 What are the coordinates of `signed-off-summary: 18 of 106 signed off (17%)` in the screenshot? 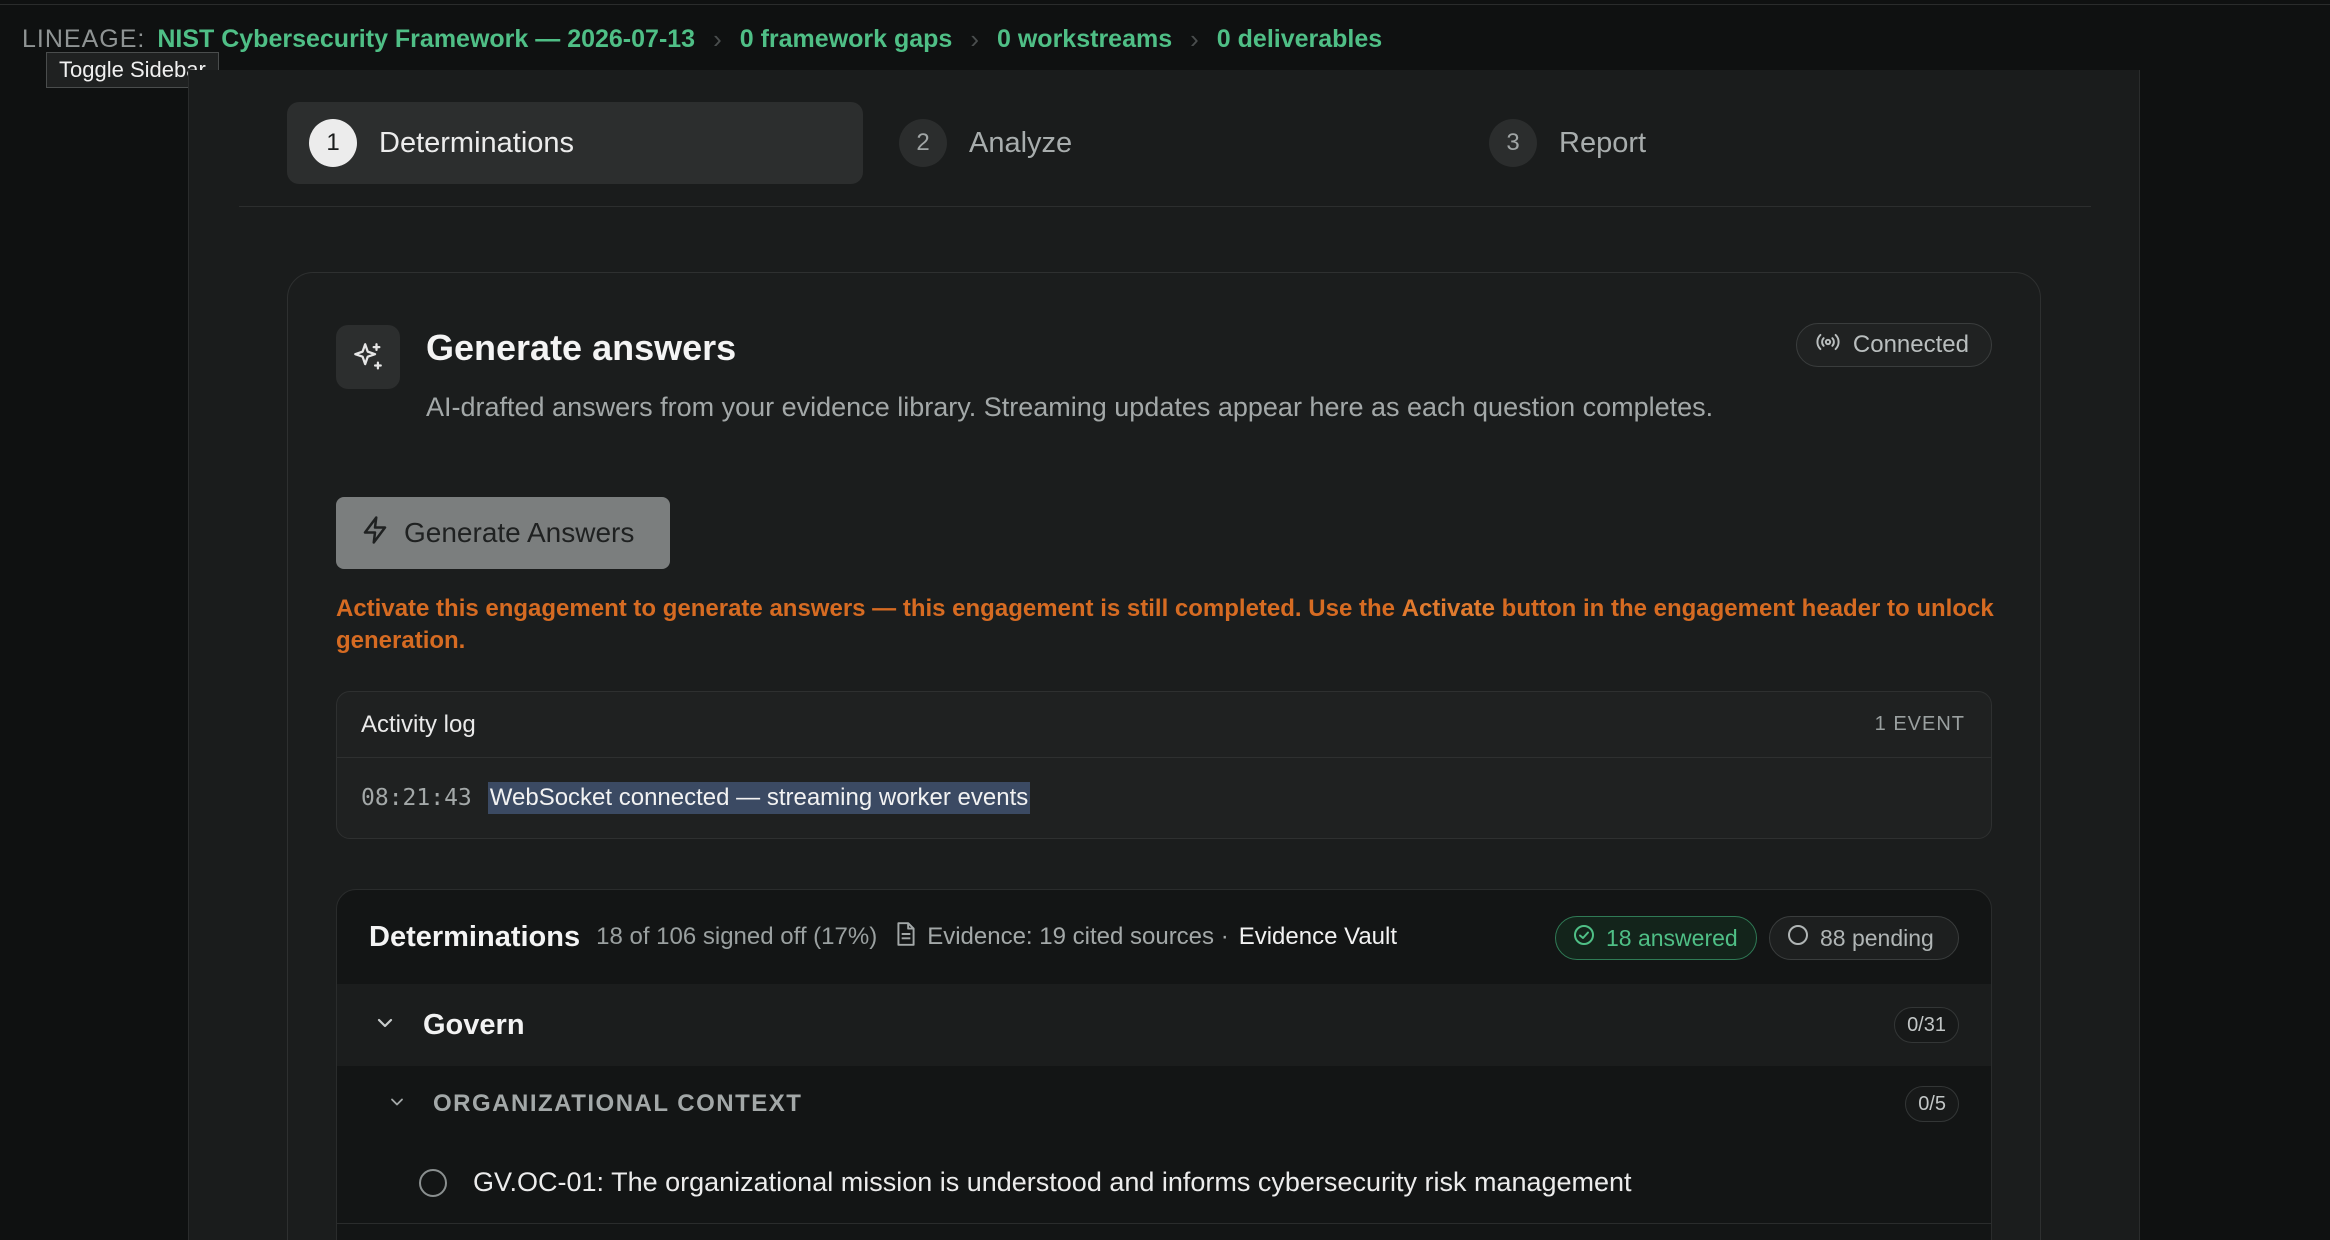 It's located at (737, 936).